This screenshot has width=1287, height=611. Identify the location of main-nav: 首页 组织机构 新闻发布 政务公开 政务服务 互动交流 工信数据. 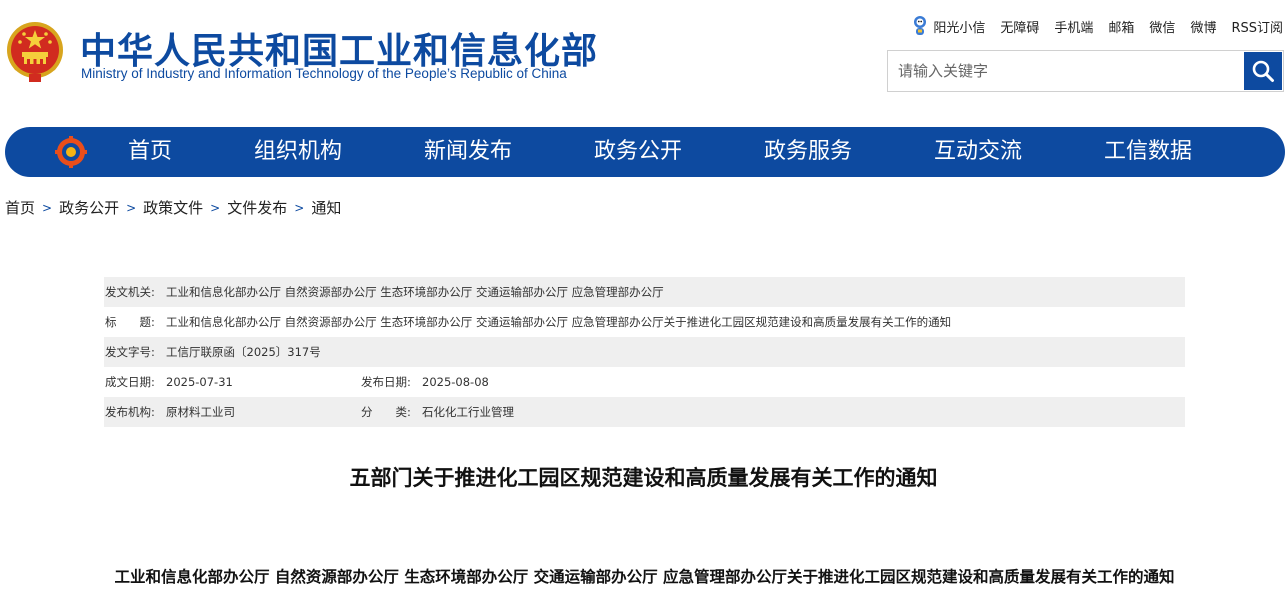
(645, 152).